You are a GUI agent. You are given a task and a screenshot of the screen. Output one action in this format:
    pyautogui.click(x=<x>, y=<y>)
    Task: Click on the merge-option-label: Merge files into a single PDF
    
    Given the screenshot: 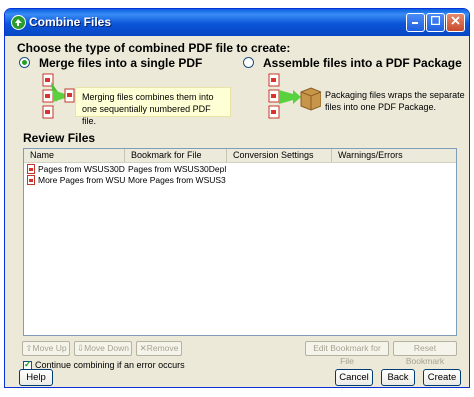 What is the action you would take?
    pyautogui.click(x=120, y=63)
    